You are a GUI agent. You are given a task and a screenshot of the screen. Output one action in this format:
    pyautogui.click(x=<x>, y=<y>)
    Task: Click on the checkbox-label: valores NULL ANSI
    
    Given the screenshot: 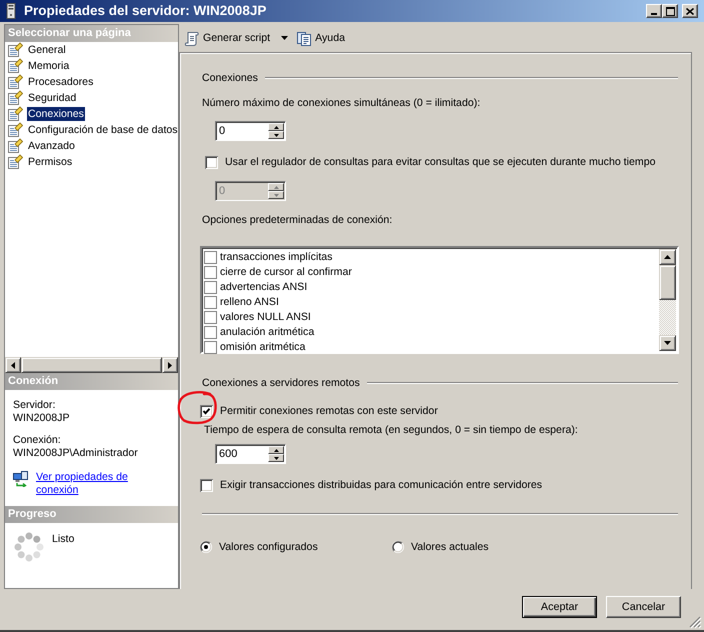 What is the action you would take?
    pyautogui.click(x=265, y=317)
    